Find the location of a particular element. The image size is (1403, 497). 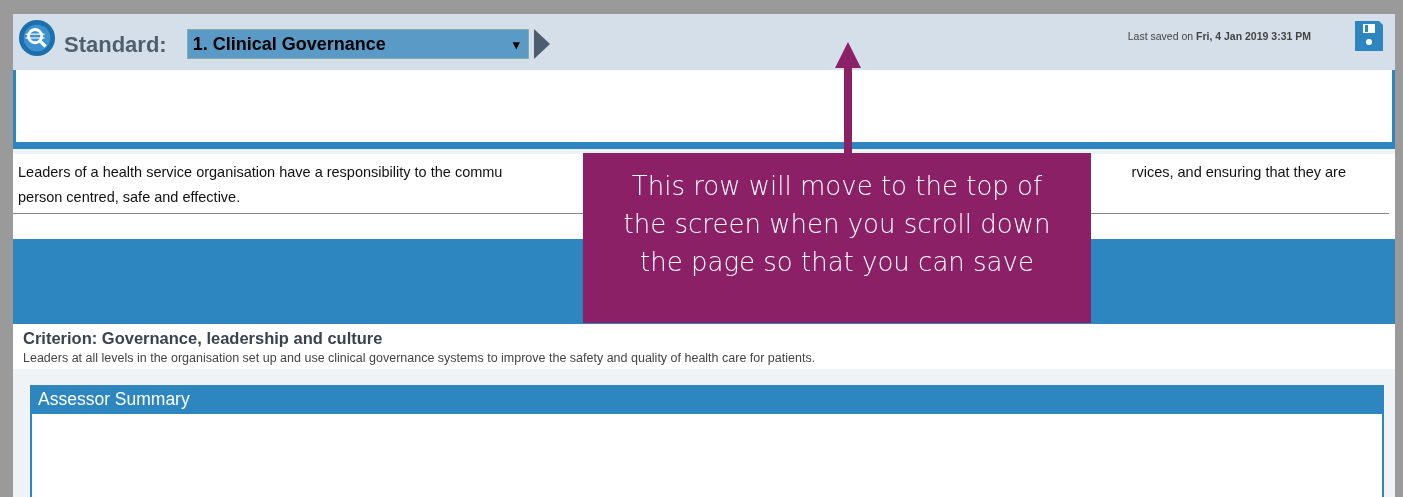

standard-dropdown: 1. Clinical Governance ▾ is located at coordinates (357, 44).